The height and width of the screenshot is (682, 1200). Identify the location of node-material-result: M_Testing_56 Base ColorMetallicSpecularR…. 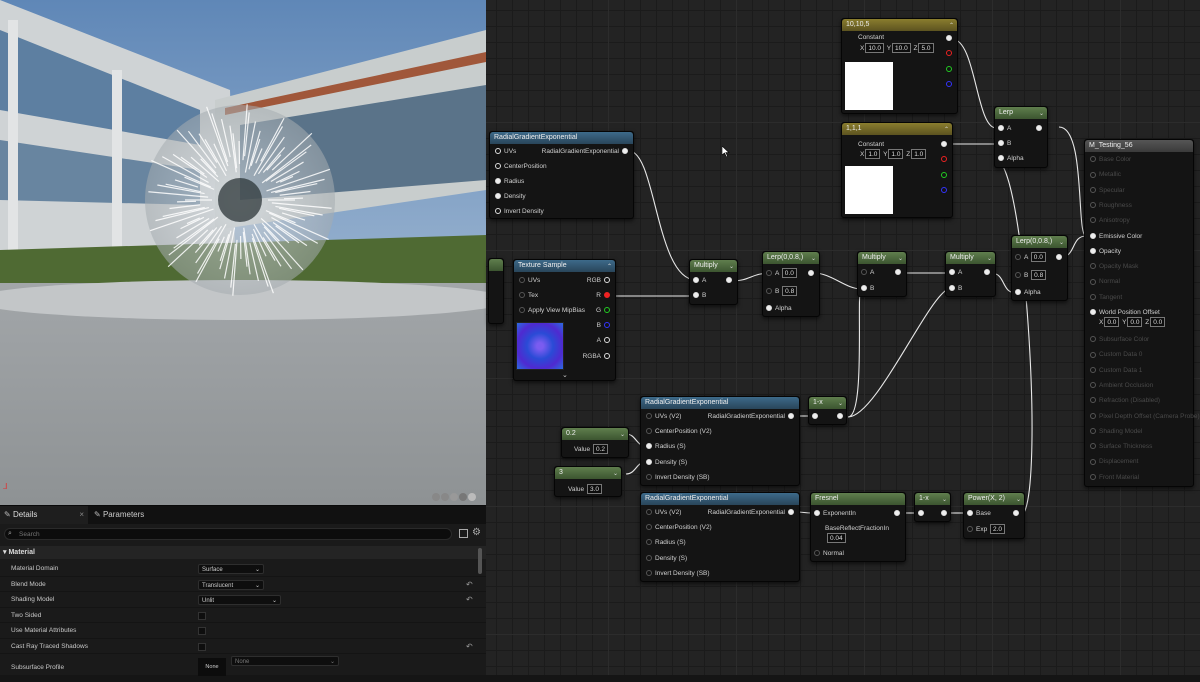
(1139, 313).